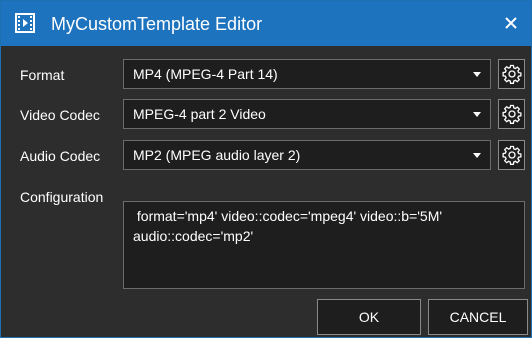 The height and width of the screenshot is (338, 532). What do you see at coordinates (266, 23) in the screenshot?
I see `title-bar: MyCustomTemplate Editor` at bounding box center [266, 23].